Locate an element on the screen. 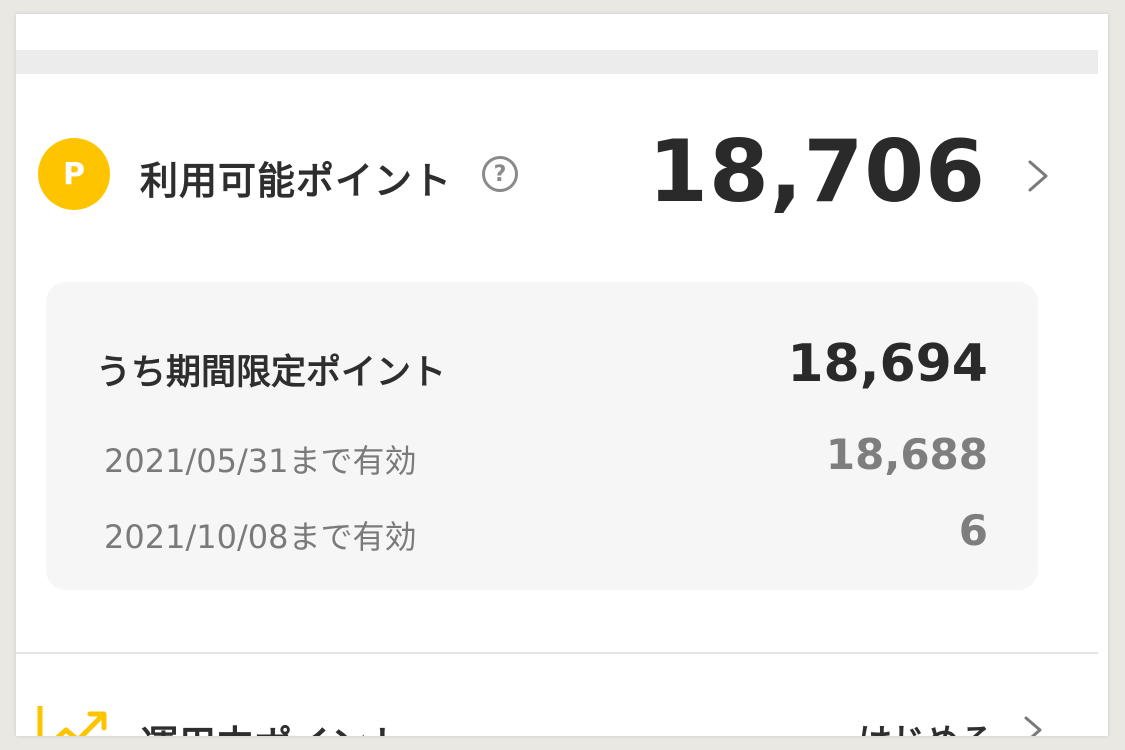 This screenshot has width=1125, height=750. expiry-row: 2021/05/31まで有効 18,688 is located at coordinates (546, 455).